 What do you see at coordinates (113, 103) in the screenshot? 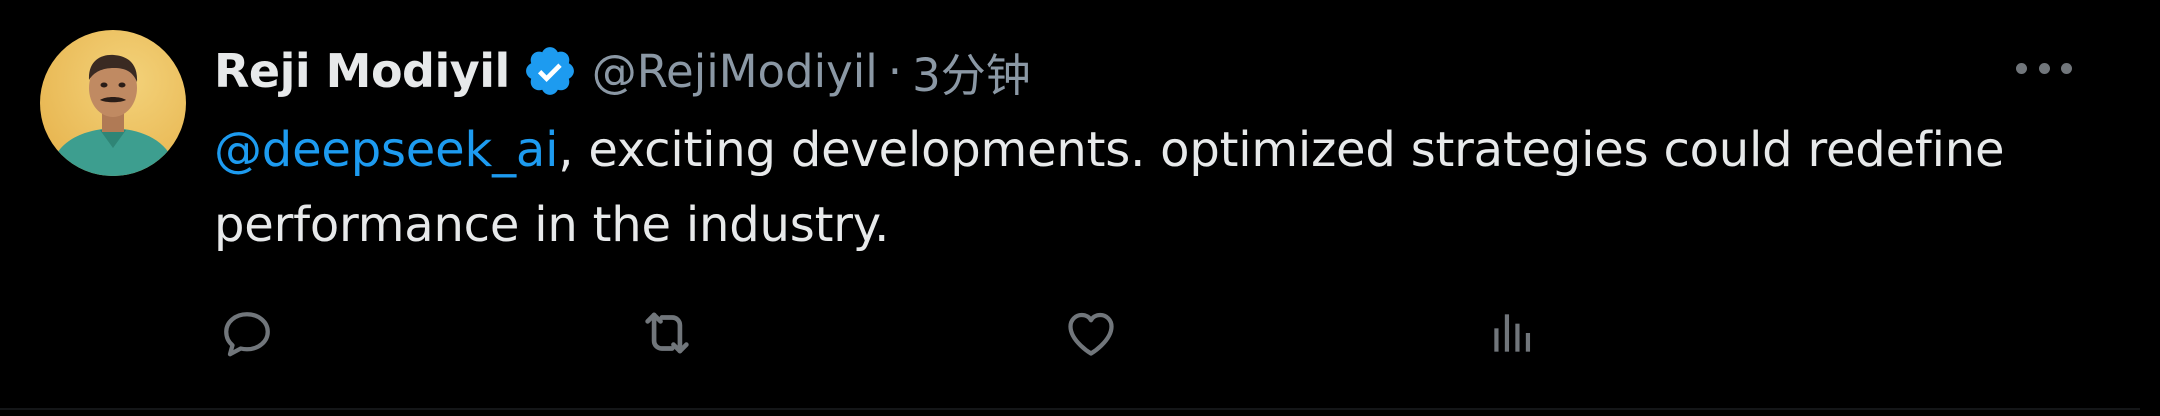
I see `avatar` at bounding box center [113, 103].